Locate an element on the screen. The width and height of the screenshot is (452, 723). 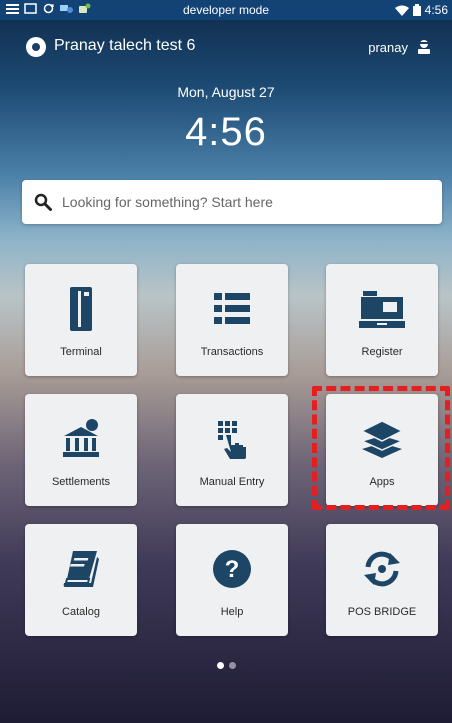
keypad-hand-icon is located at coordinates (232, 440).